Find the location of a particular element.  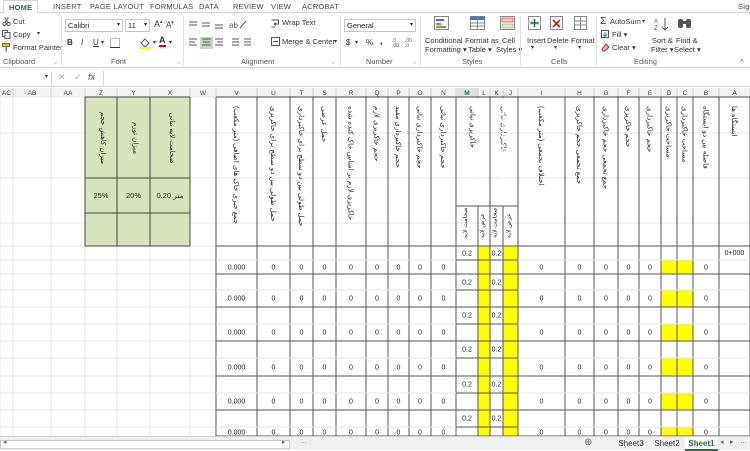

tab-insert: INSERT is located at coordinates (67, 6).